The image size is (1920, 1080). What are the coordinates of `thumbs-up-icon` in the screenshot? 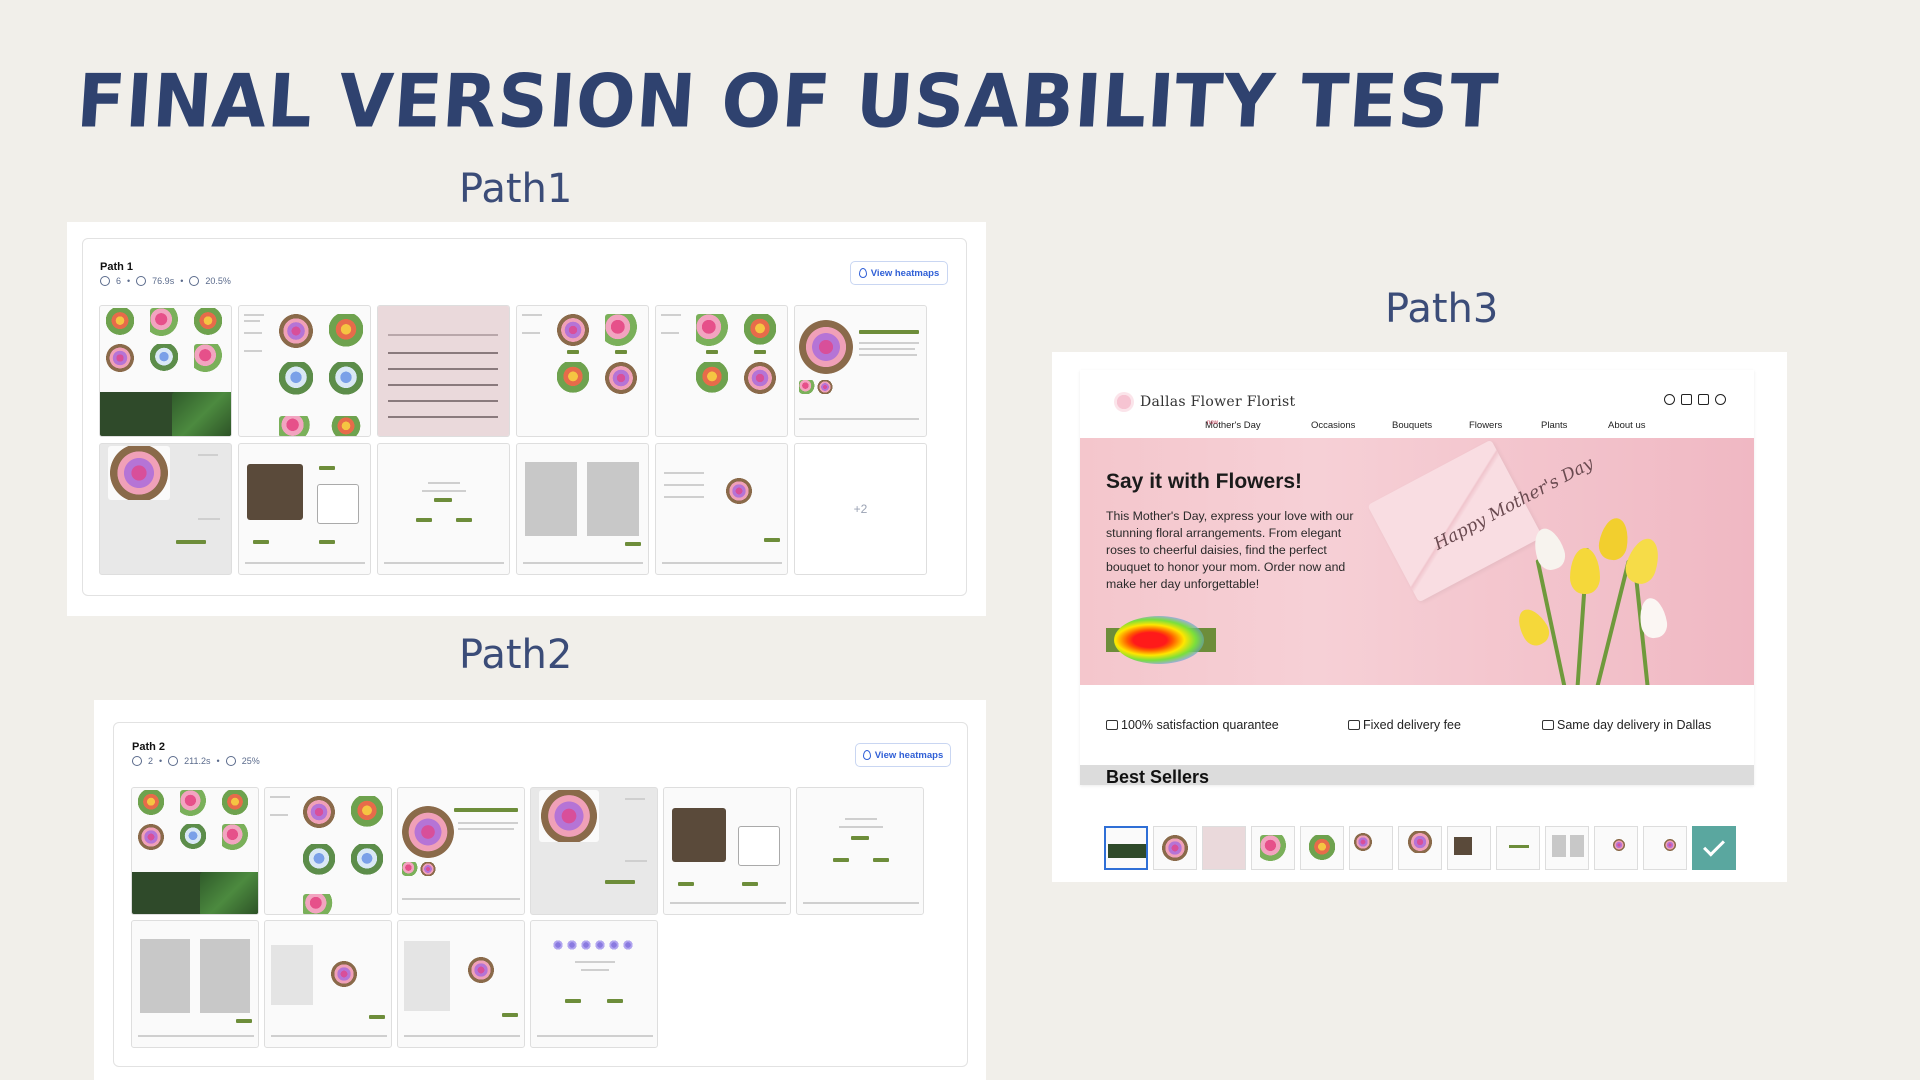 It's located at (1112, 725).